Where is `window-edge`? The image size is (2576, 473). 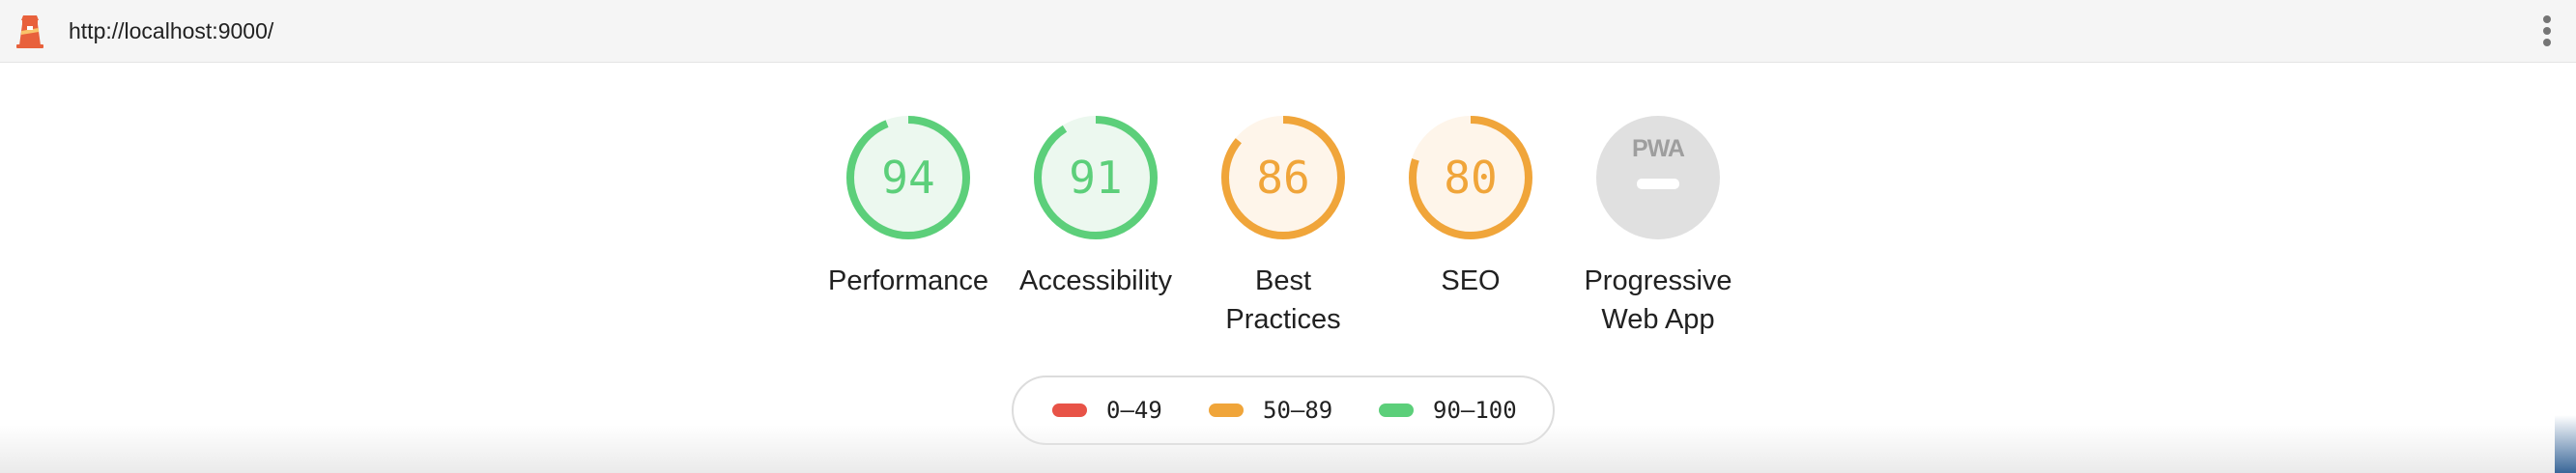 window-edge is located at coordinates (2566, 444).